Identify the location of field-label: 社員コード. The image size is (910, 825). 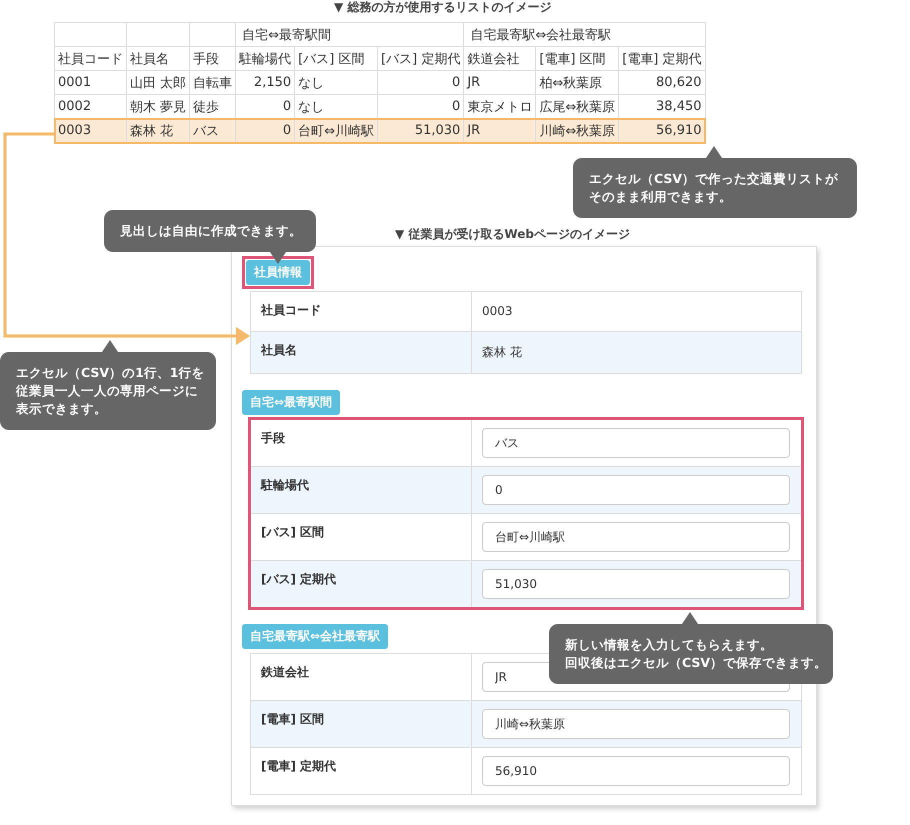
(291, 310).